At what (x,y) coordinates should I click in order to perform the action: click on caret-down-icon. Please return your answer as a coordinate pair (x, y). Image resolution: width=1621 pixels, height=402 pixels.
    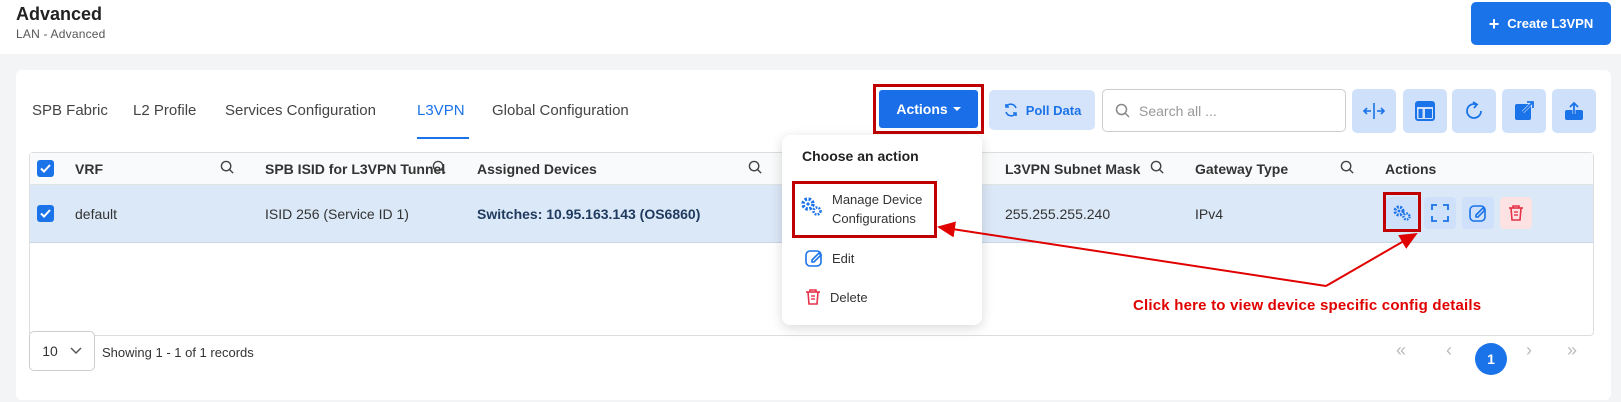
    Looking at the image, I should click on (956, 109).